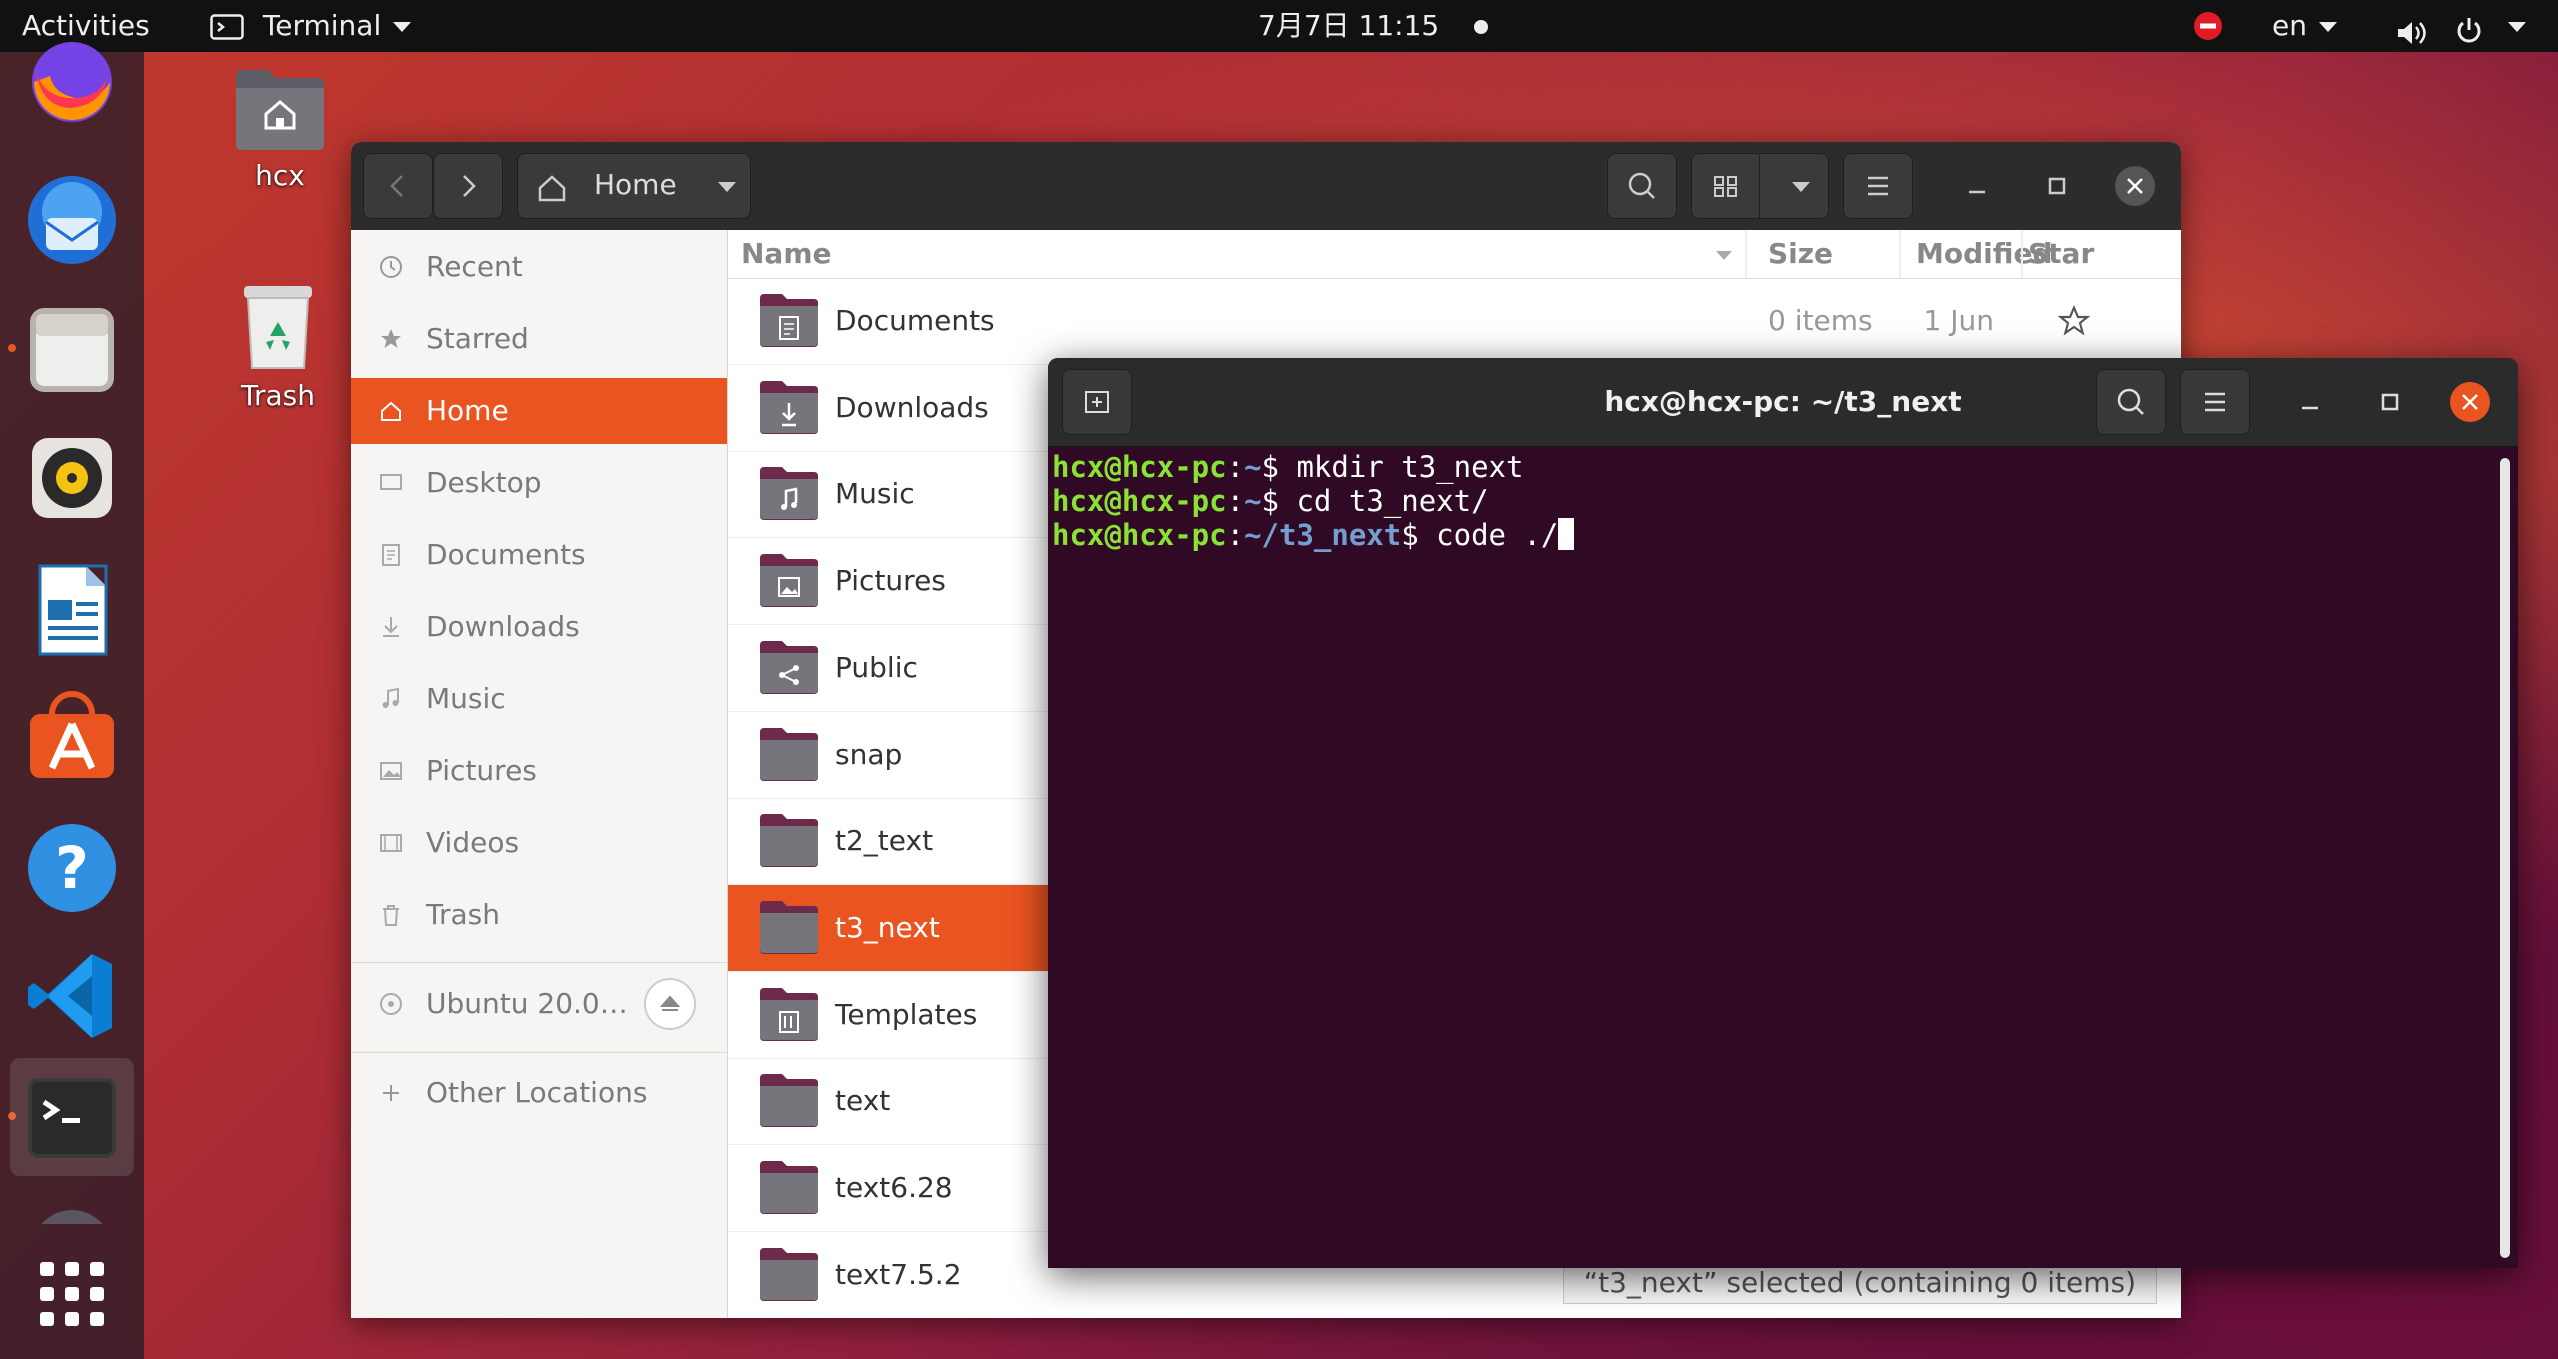 This screenshot has height=1359, width=2558. Describe the element at coordinates (72, 996) in the screenshot. I see `vscode-icon` at that location.